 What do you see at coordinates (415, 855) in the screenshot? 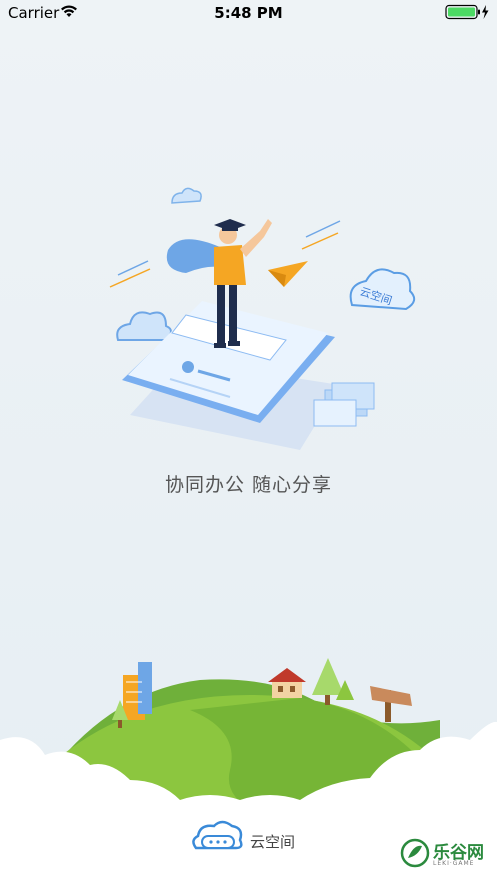
I see `watermark-logo` at bounding box center [415, 855].